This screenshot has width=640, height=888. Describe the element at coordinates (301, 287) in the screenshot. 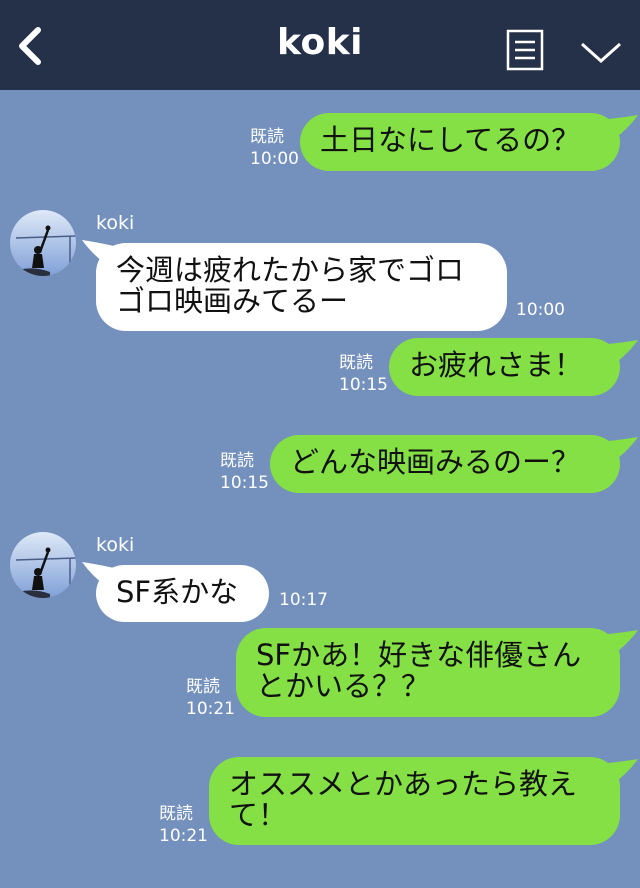

I see `message-bubble: 今週は疲れたから家でゴロ ゴロ映画みてるー` at that location.